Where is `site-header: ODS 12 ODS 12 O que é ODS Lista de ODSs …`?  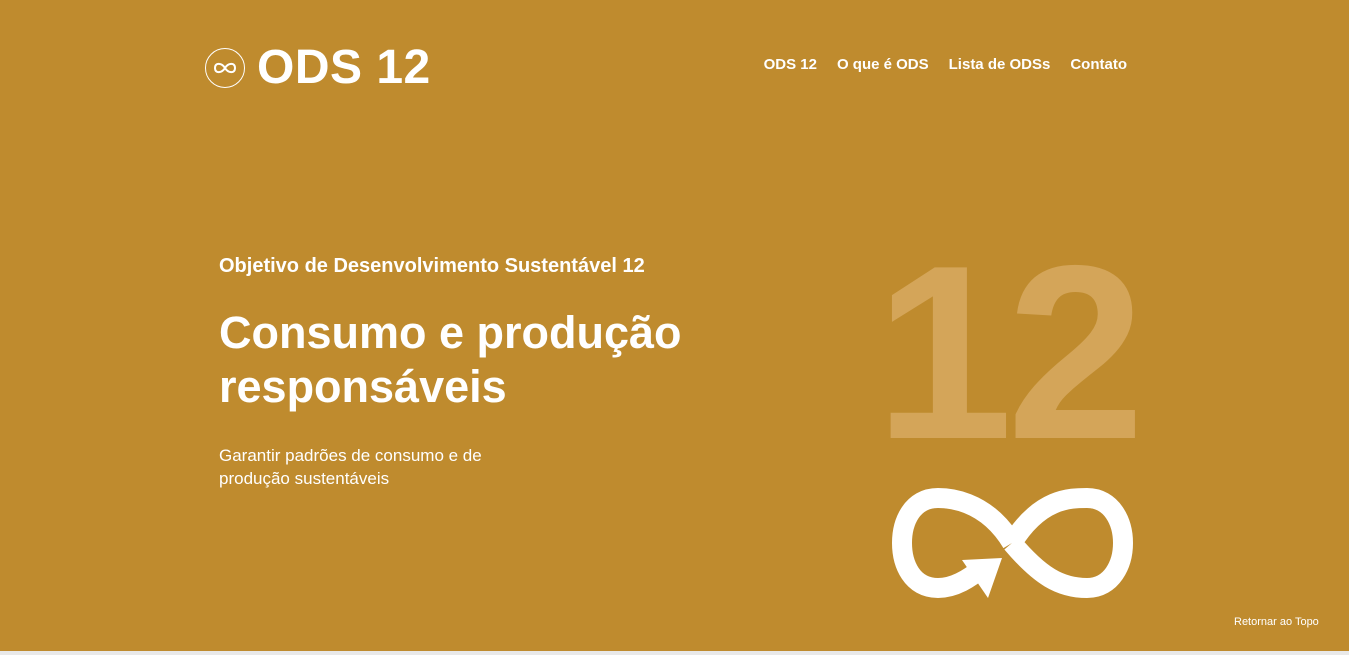 site-header: ODS 12 ODS 12 O que é ODS Lista de ODSs … is located at coordinates (666, 68).